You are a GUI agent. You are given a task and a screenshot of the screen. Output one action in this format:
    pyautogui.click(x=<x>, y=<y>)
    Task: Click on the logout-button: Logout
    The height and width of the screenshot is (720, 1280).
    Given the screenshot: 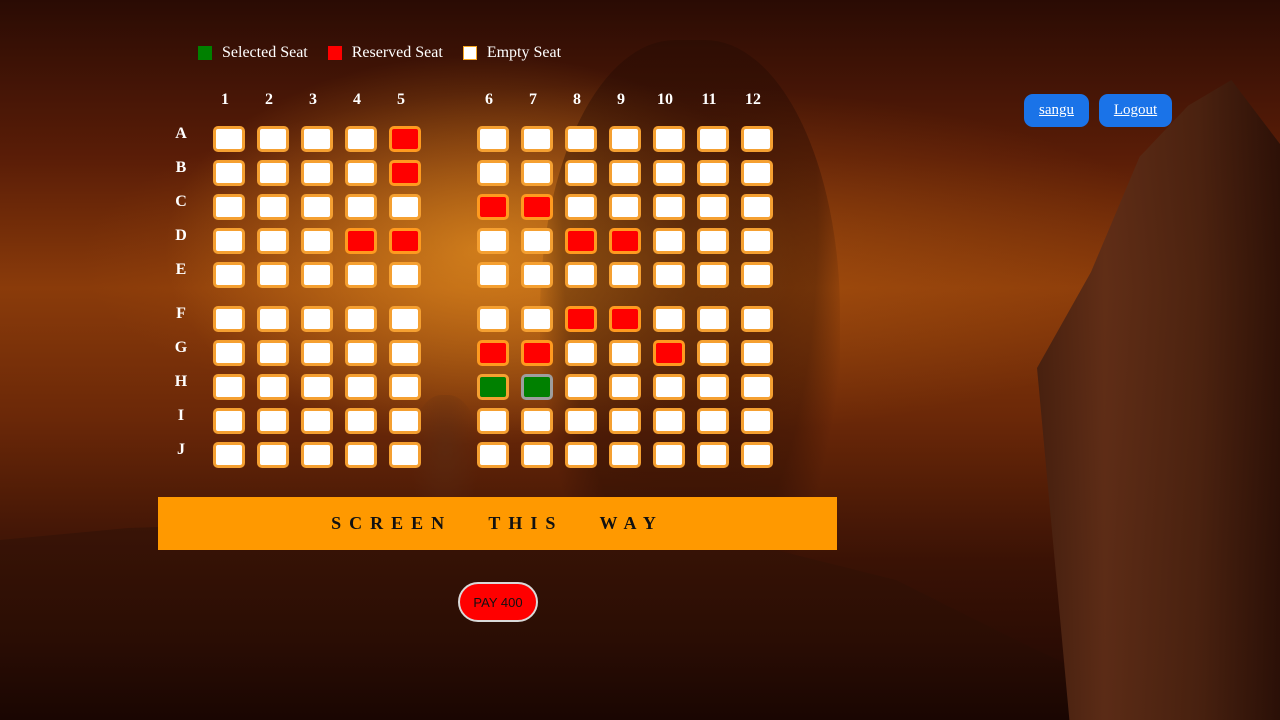 What is the action you would take?
    pyautogui.click(x=1135, y=110)
    